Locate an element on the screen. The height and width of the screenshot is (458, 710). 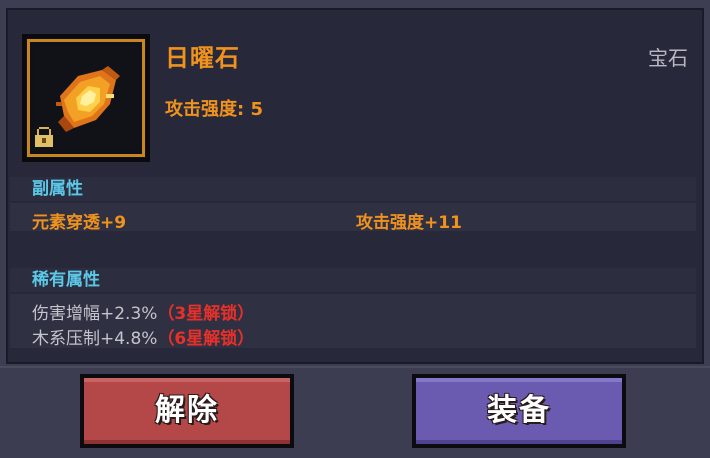
unequip-button: 解除 is located at coordinates (187, 411).